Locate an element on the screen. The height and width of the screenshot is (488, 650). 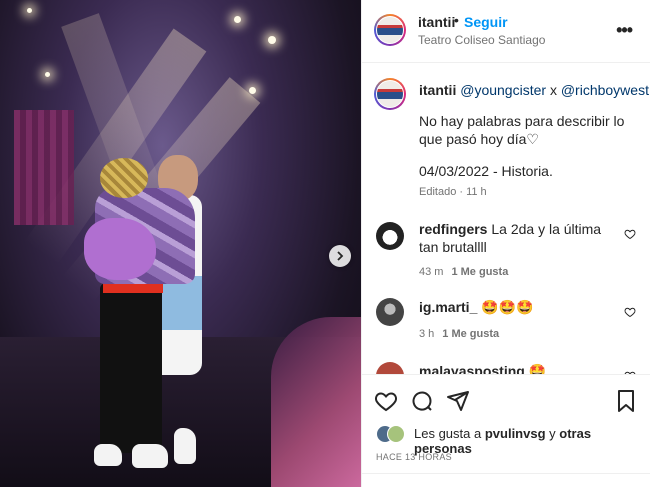
likes-joiner: y is located at coordinates (552, 433).